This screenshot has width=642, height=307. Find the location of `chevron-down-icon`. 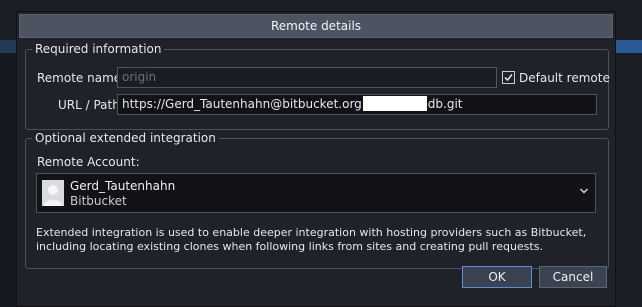

chevron-down-icon is located at coordinates (584, 191).